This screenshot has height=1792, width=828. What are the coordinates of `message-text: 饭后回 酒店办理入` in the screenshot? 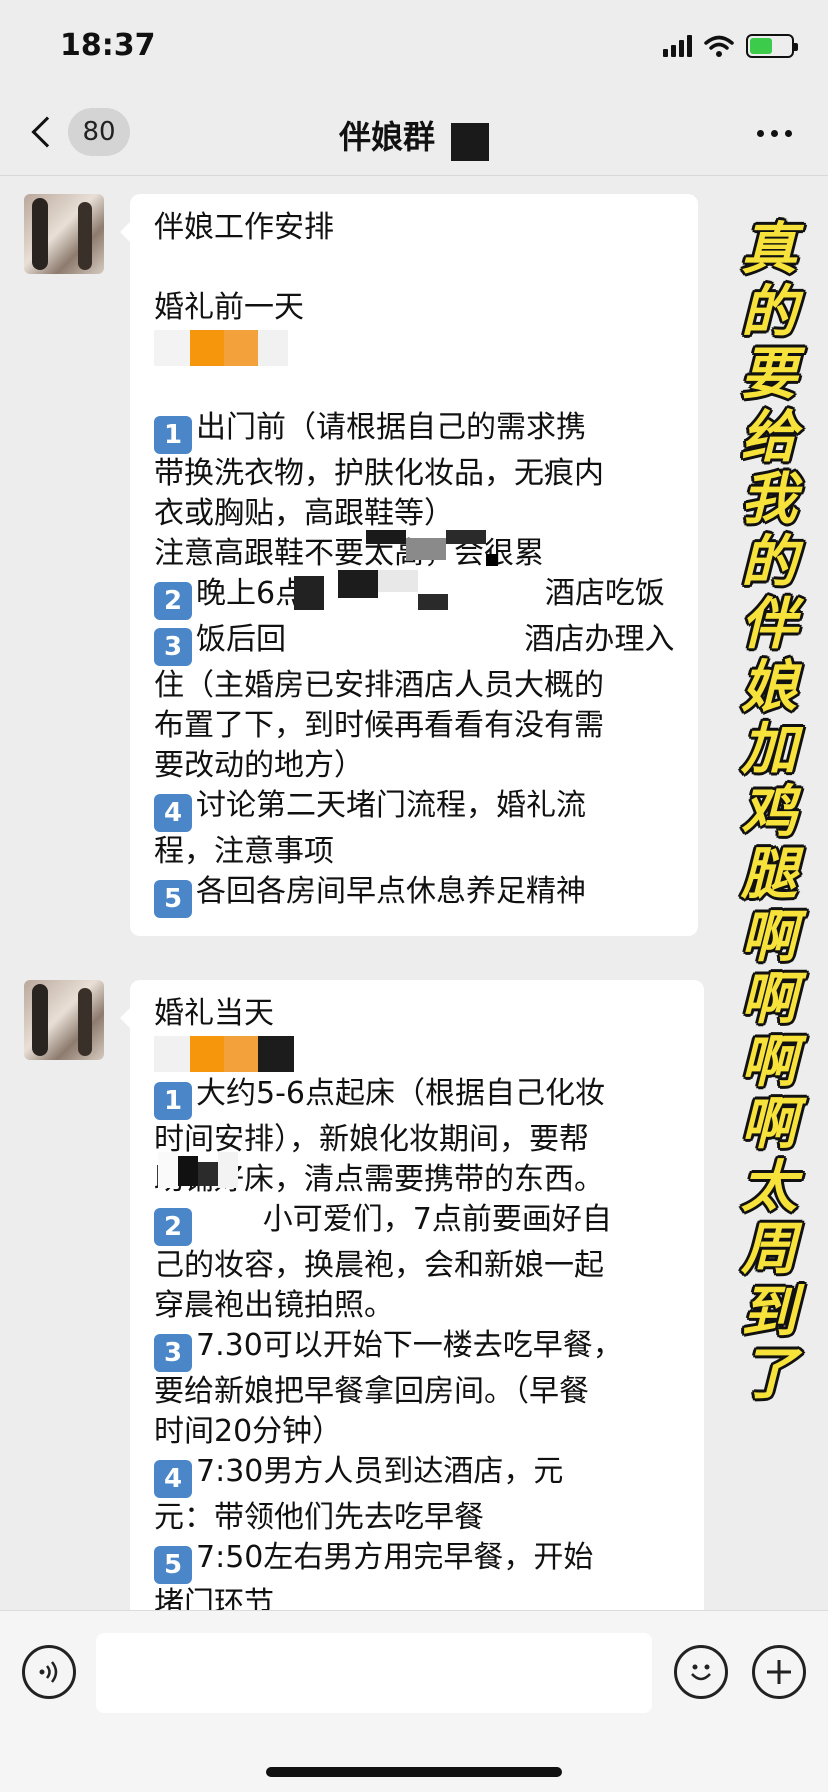 It's located at (435, 639).